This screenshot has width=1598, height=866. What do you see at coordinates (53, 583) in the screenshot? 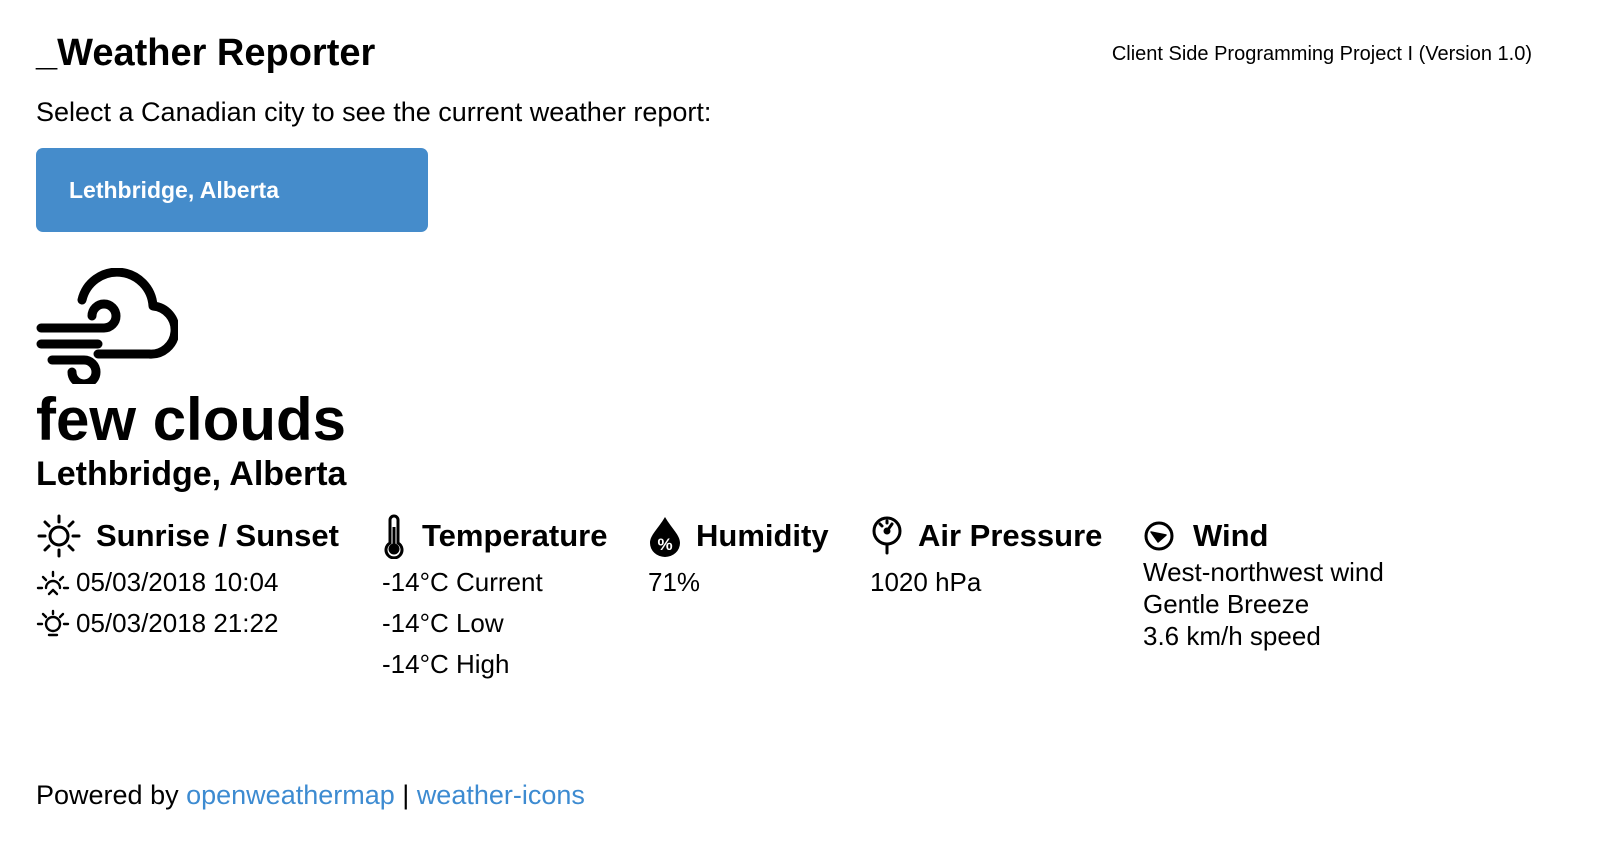
I see `sunrise-icon` at bounding box center [53, 583].